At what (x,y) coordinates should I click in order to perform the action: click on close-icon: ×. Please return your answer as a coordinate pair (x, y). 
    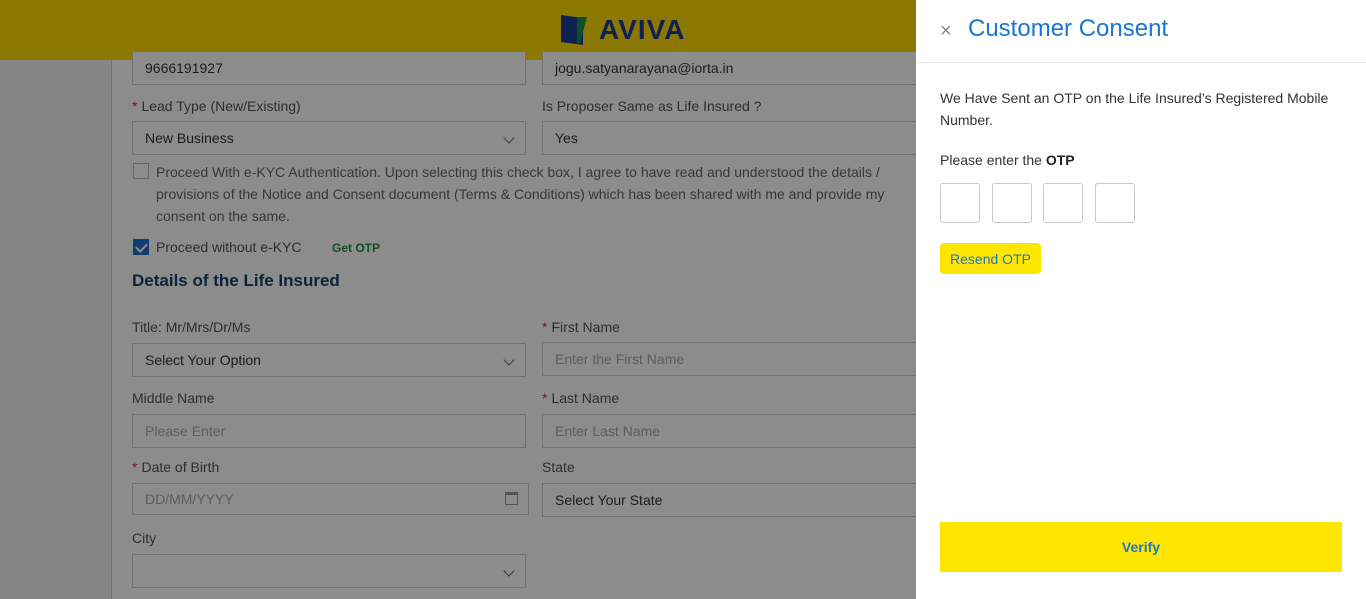
    Looking at the image, I should click on (948, 31).